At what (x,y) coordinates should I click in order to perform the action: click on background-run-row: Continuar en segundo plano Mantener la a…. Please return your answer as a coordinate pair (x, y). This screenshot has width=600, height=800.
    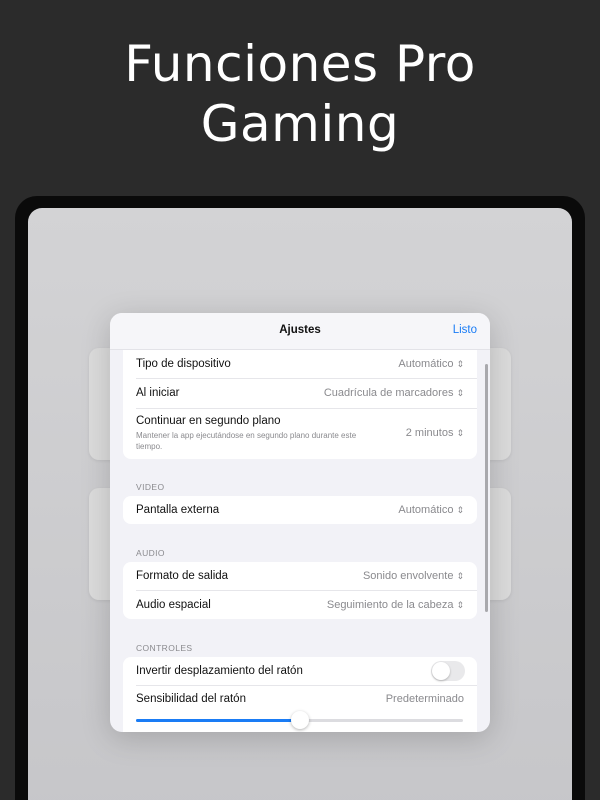
    Looking at the image, I should click on (300, 434).